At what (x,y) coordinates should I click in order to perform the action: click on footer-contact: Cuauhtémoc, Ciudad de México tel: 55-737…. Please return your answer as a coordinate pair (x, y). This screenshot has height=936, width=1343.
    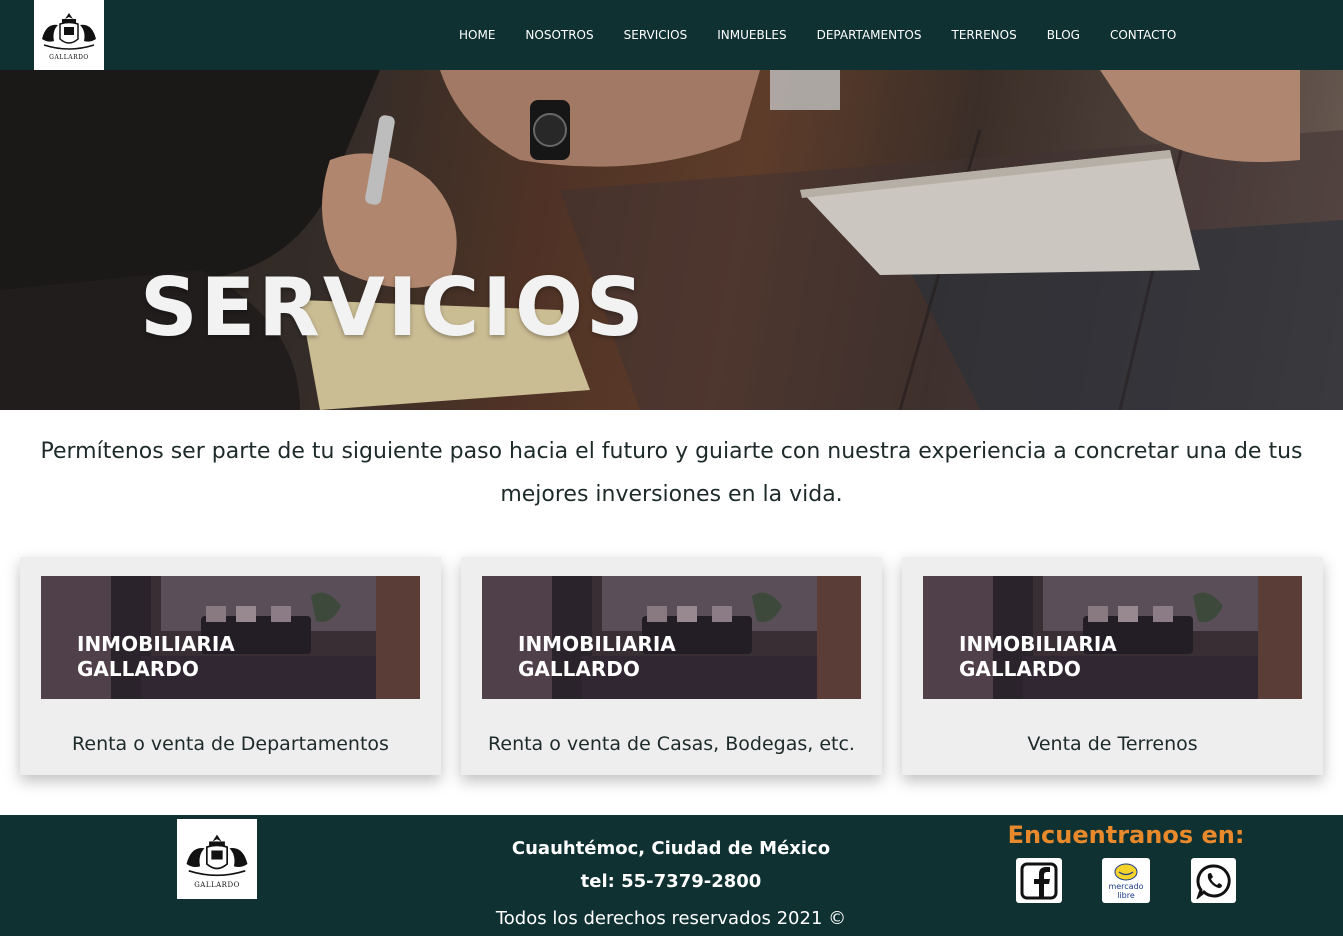
    Looking at the image, I should click on (671, 865).